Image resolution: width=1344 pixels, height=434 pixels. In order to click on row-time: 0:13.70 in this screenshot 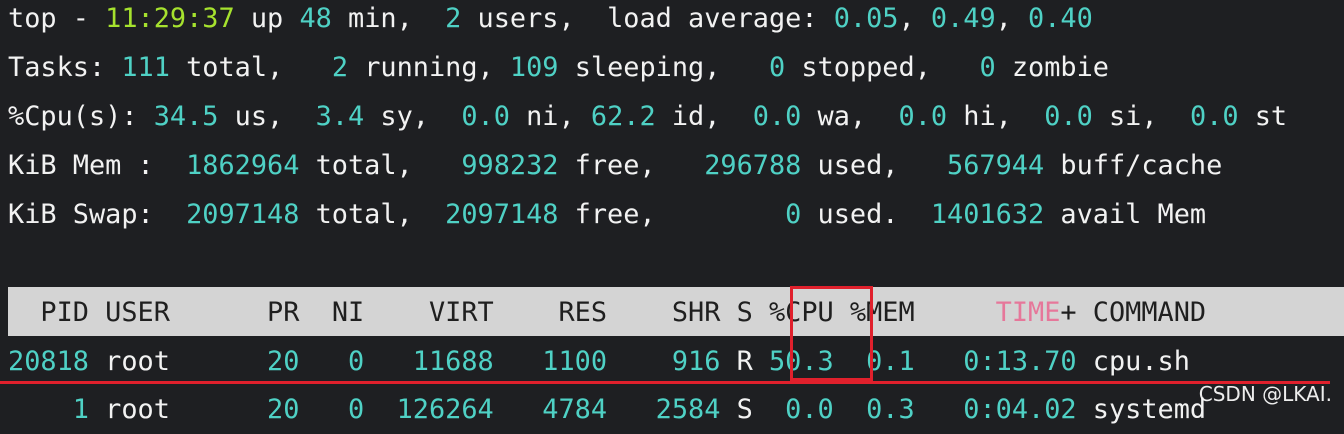, I will do `click(995, 361)`.